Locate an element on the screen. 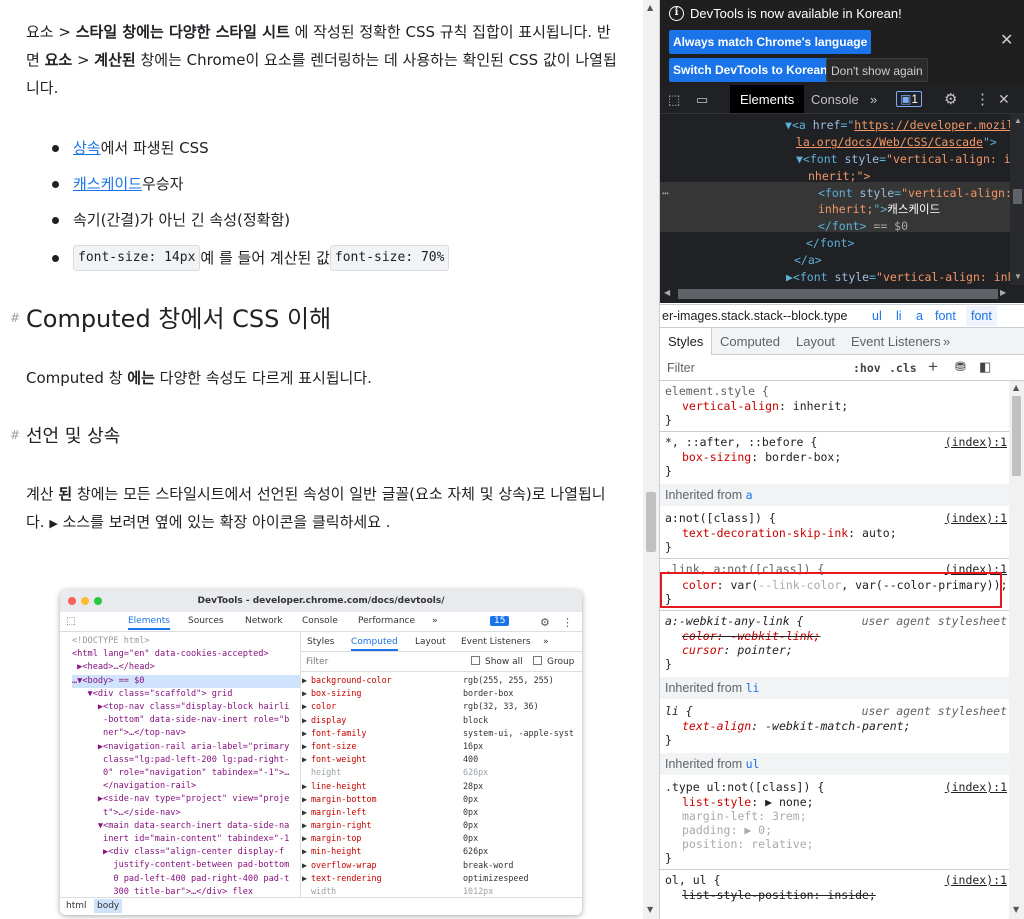 This screenshot has width=1024, height=919. scroll-left-icon: ◀ is located at coordinates (667, 292).